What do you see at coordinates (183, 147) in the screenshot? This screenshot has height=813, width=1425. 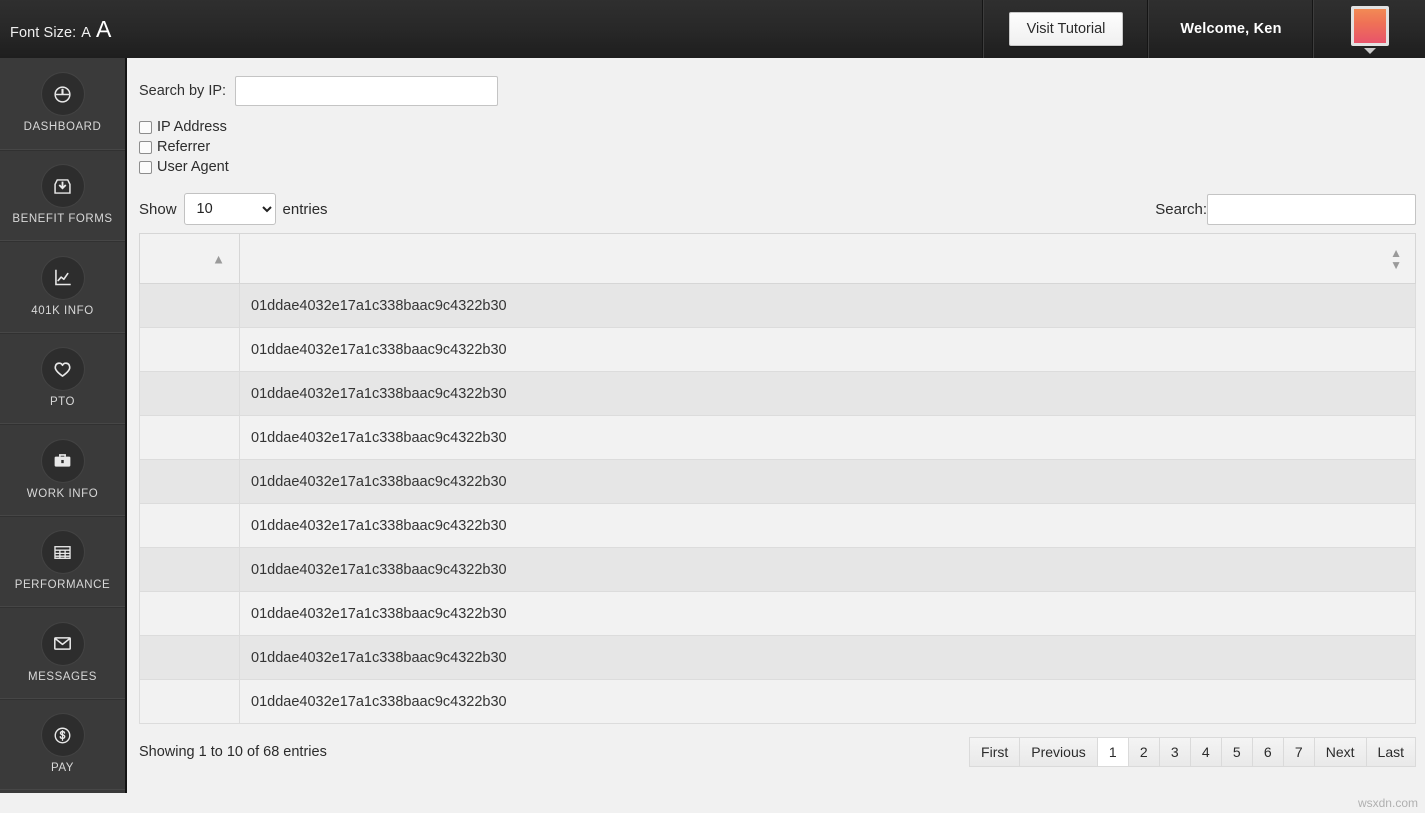 I see `checkbox-label-referrer: Referrer` at bounding box center [183, 147].